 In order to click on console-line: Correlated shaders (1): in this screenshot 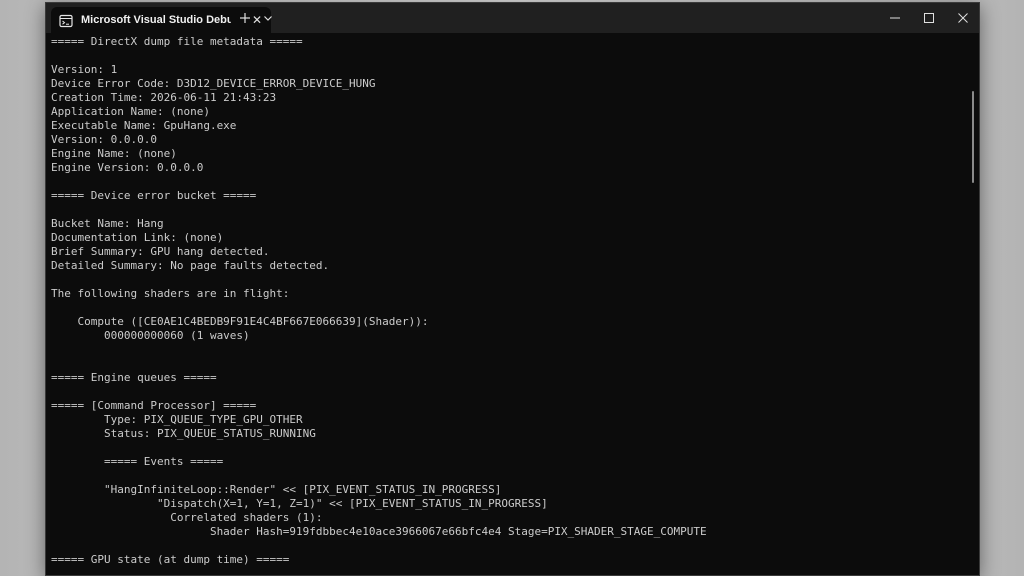, I will do `click(187, 517)`.